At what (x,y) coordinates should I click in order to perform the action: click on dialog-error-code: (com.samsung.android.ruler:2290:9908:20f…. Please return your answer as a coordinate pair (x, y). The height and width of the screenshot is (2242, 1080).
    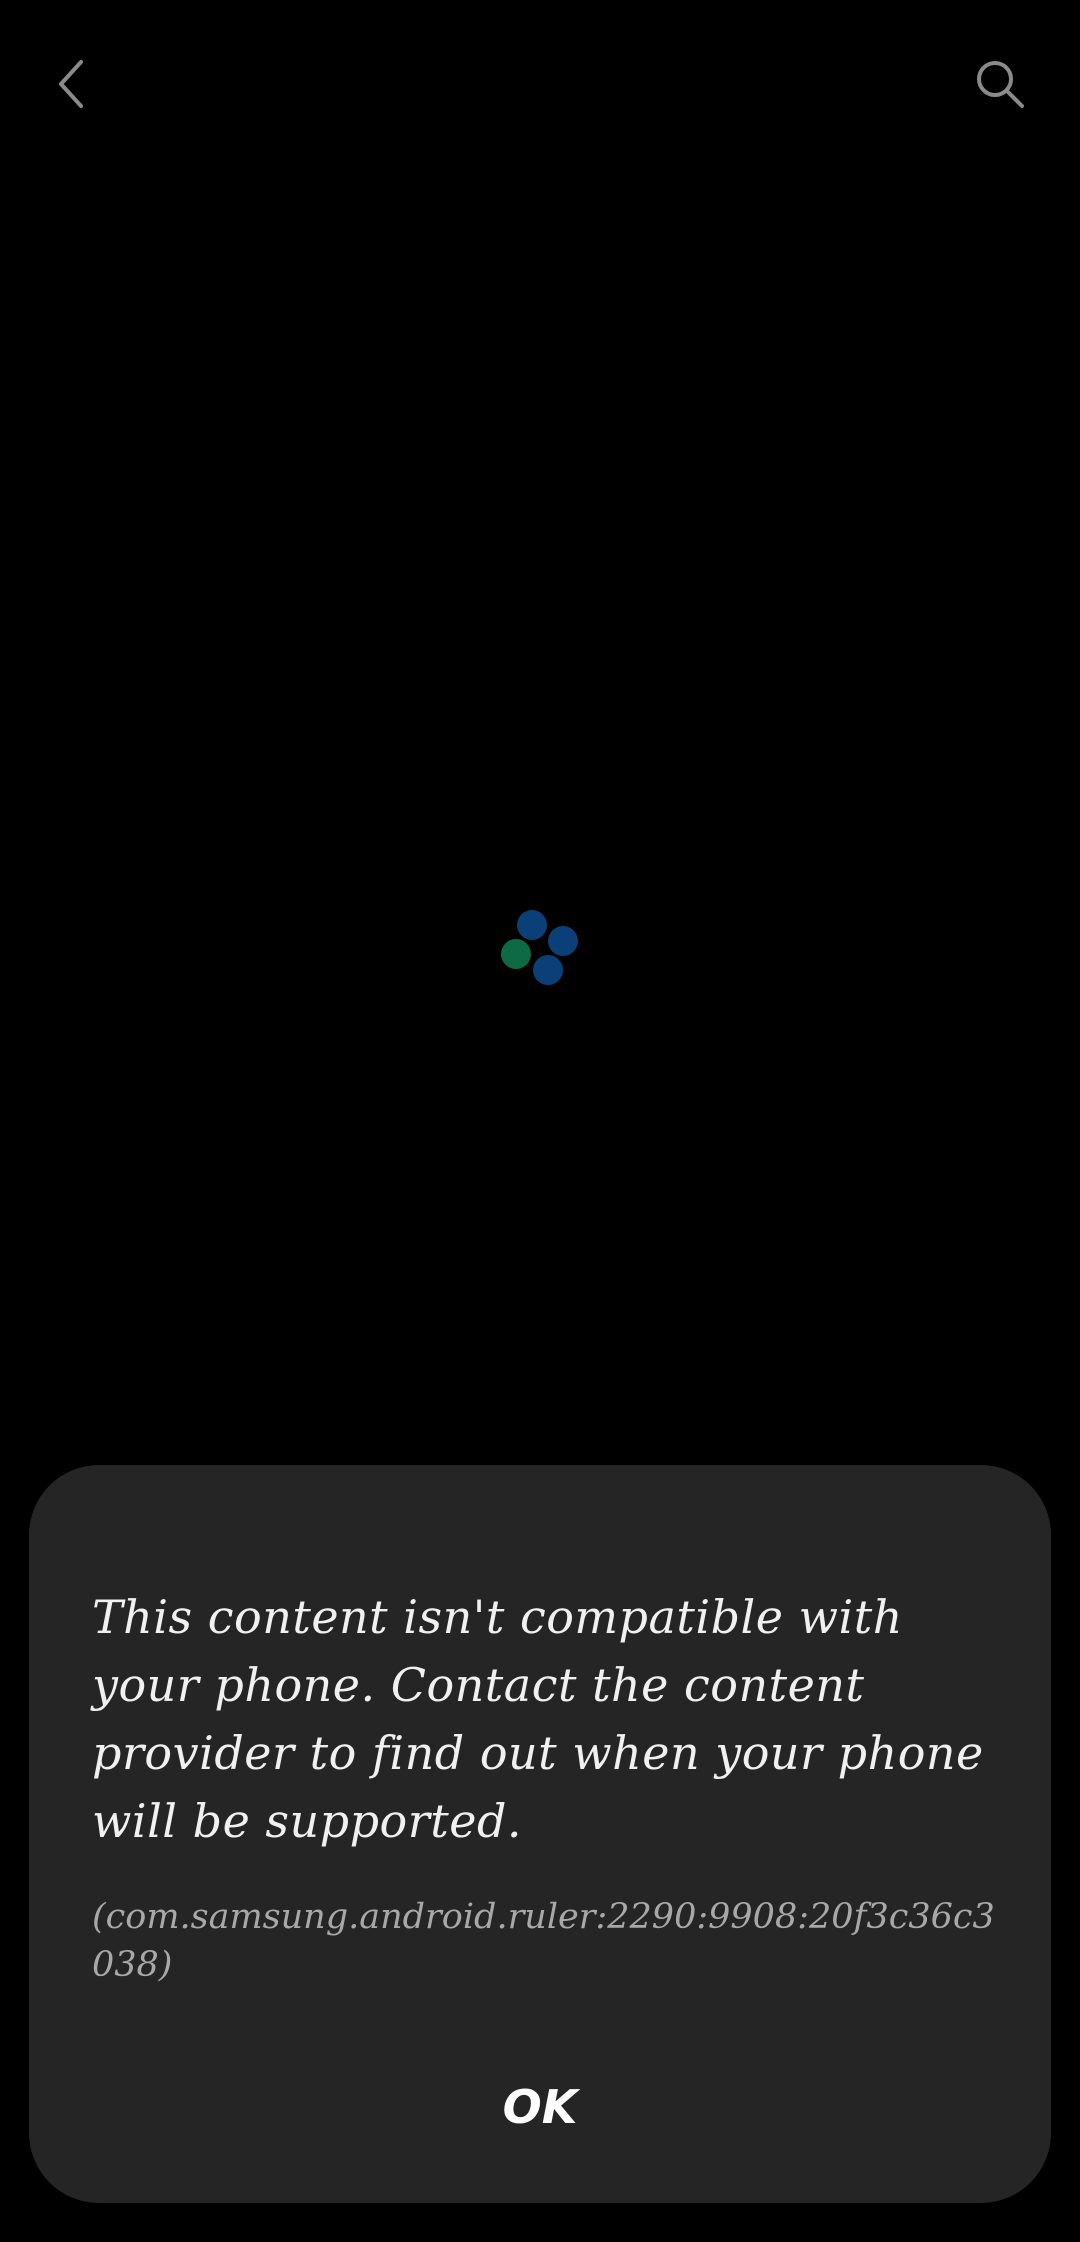
    Looking at the image, I should click on (543, 1941).